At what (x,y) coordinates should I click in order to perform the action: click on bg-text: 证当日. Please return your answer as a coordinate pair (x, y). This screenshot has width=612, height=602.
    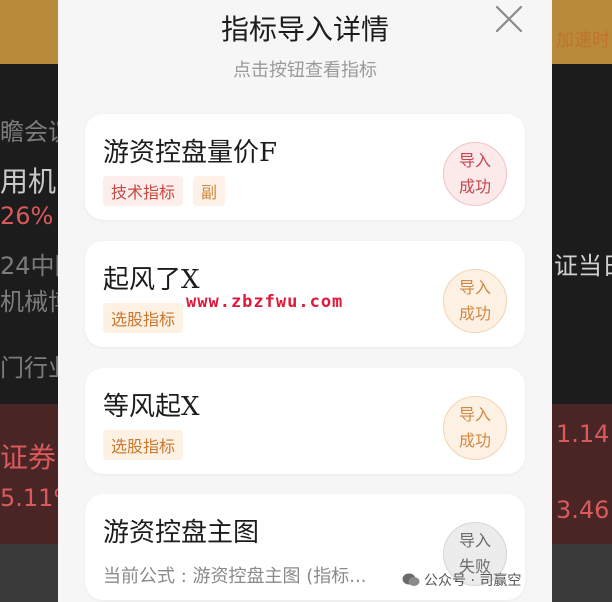
    Looking at the image, I should click on (583, 266).